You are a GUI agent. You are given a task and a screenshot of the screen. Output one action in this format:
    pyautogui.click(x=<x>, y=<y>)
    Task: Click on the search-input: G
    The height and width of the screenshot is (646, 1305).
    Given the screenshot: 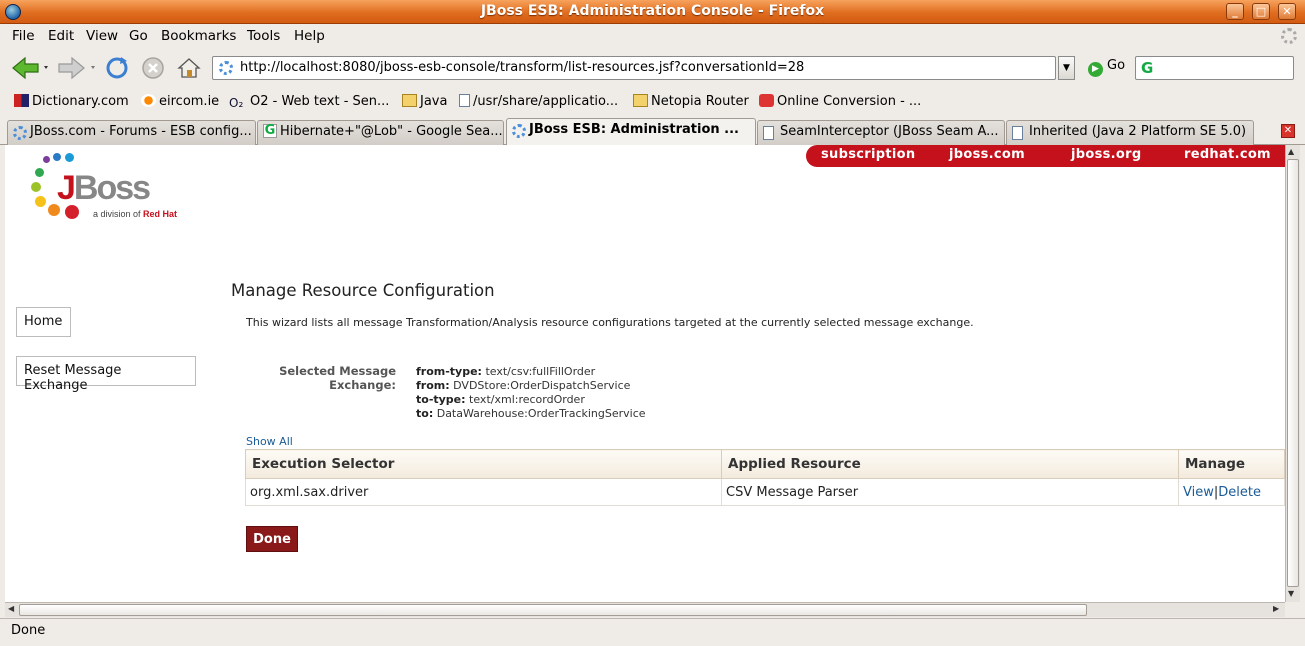 What is the action you would take?
    pyautogui.click(x=1214, y=68)
    